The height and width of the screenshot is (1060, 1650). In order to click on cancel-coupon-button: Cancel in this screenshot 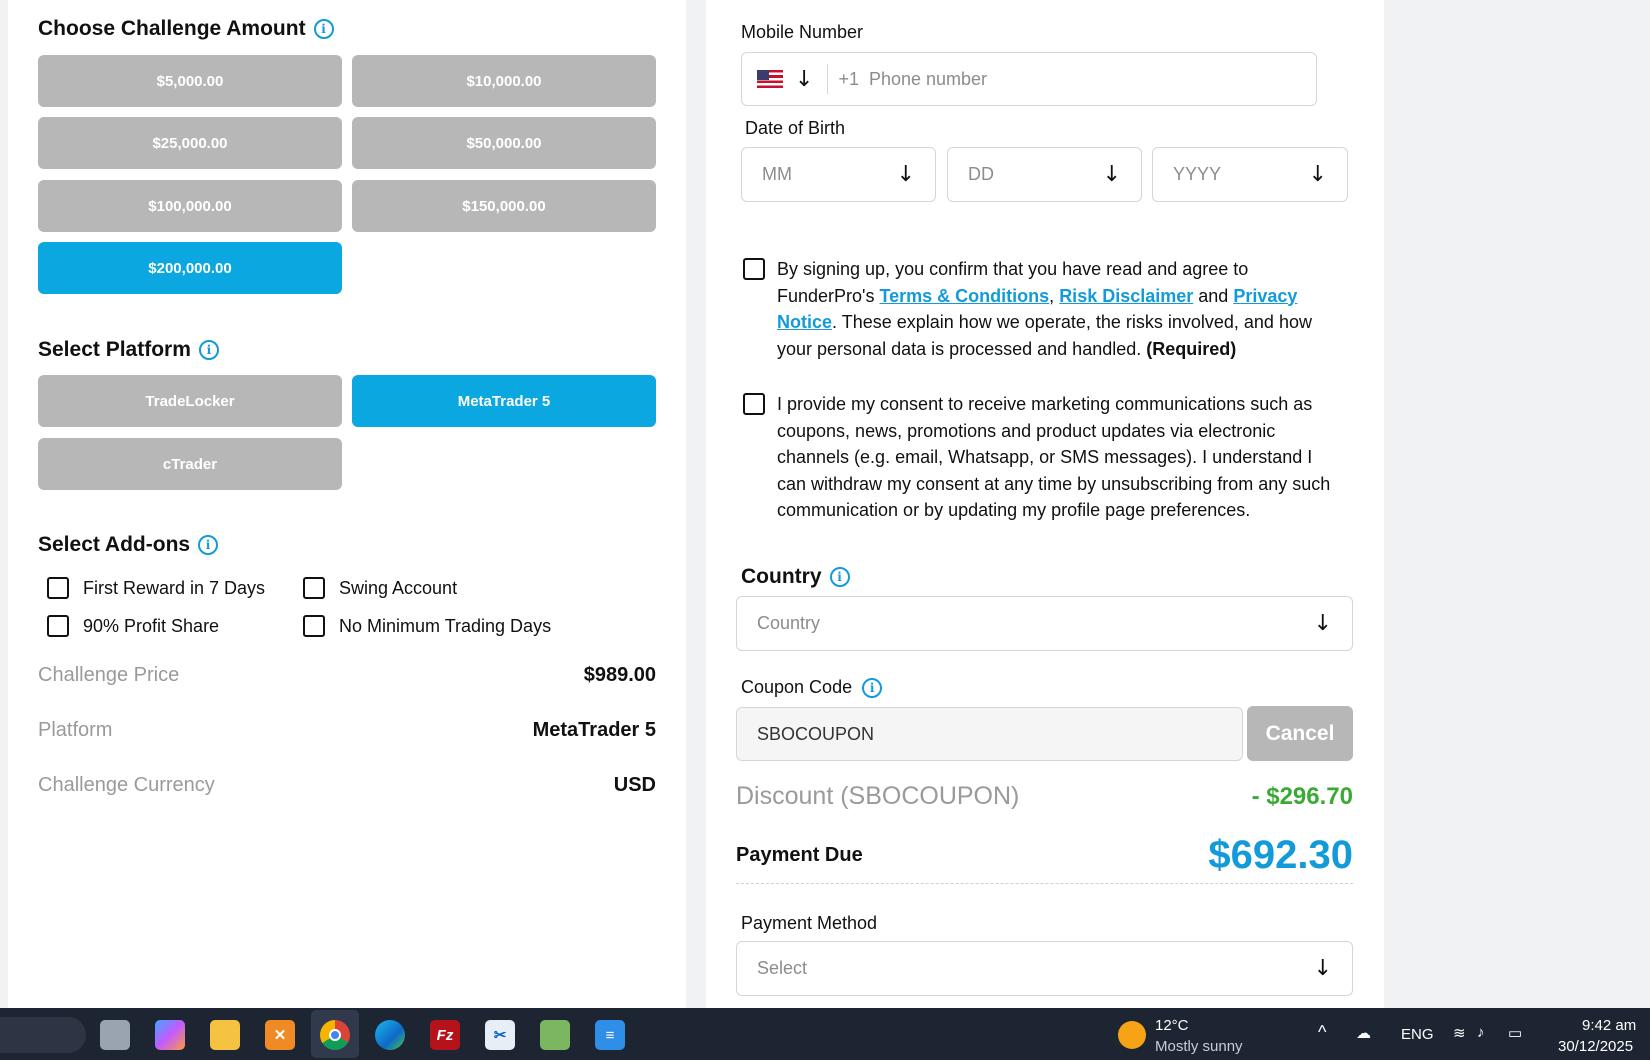, I will do `click(1300, 733)`.